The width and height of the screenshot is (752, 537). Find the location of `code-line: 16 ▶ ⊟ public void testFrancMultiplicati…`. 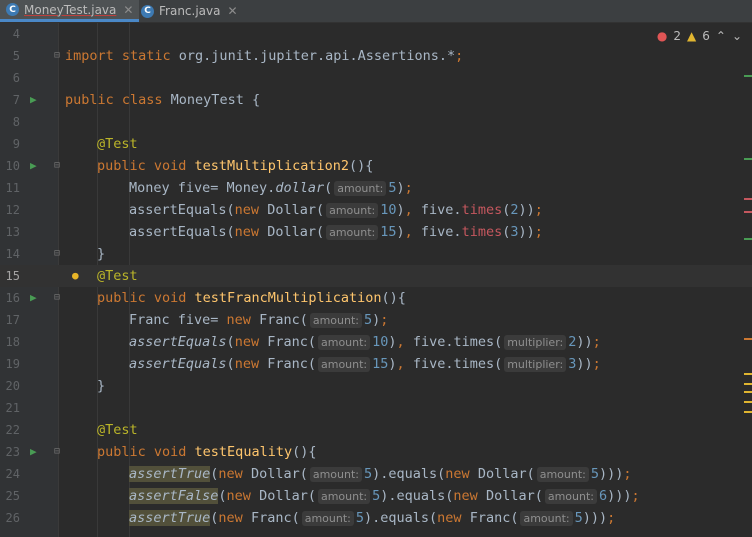

code-line: 16 ▶ ⊟ public void testFrancMultiplicati… is located at coordinates (376, 298).